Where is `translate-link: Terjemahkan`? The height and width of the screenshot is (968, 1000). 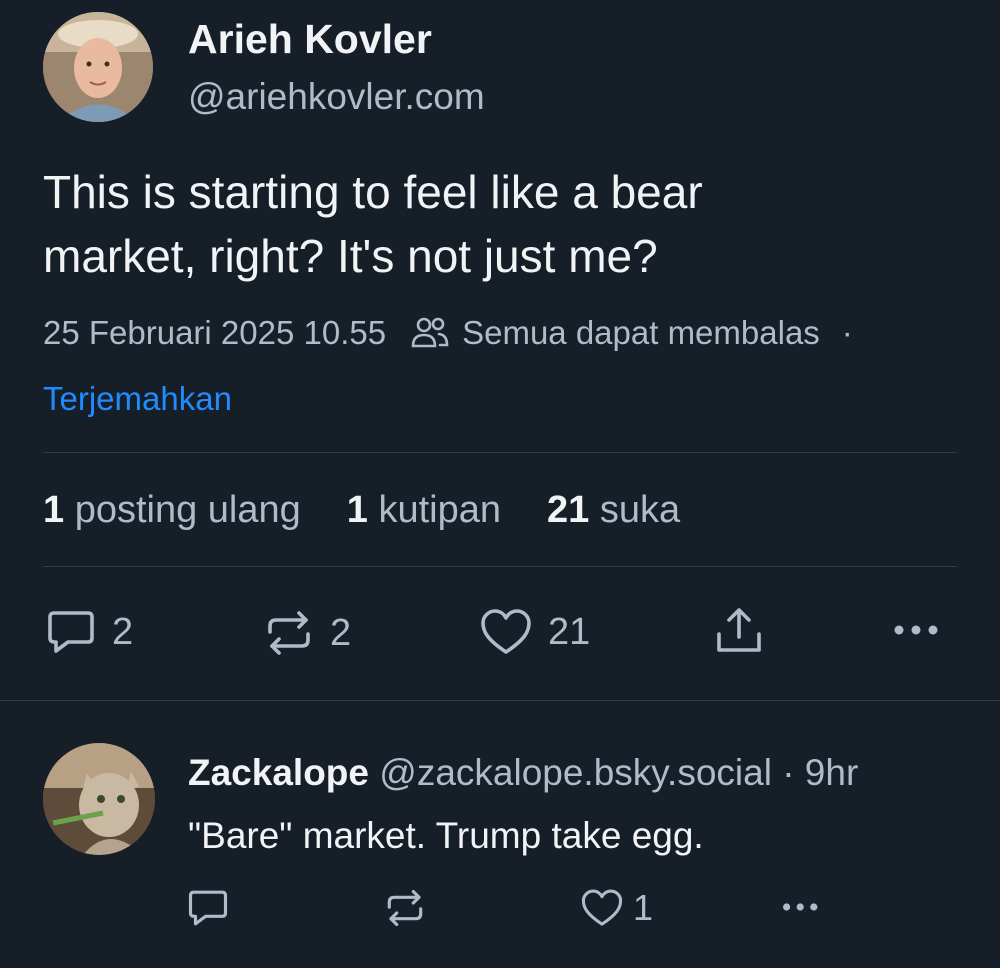 translate-link: Terjemahkan is located at coordinates (137, 399).